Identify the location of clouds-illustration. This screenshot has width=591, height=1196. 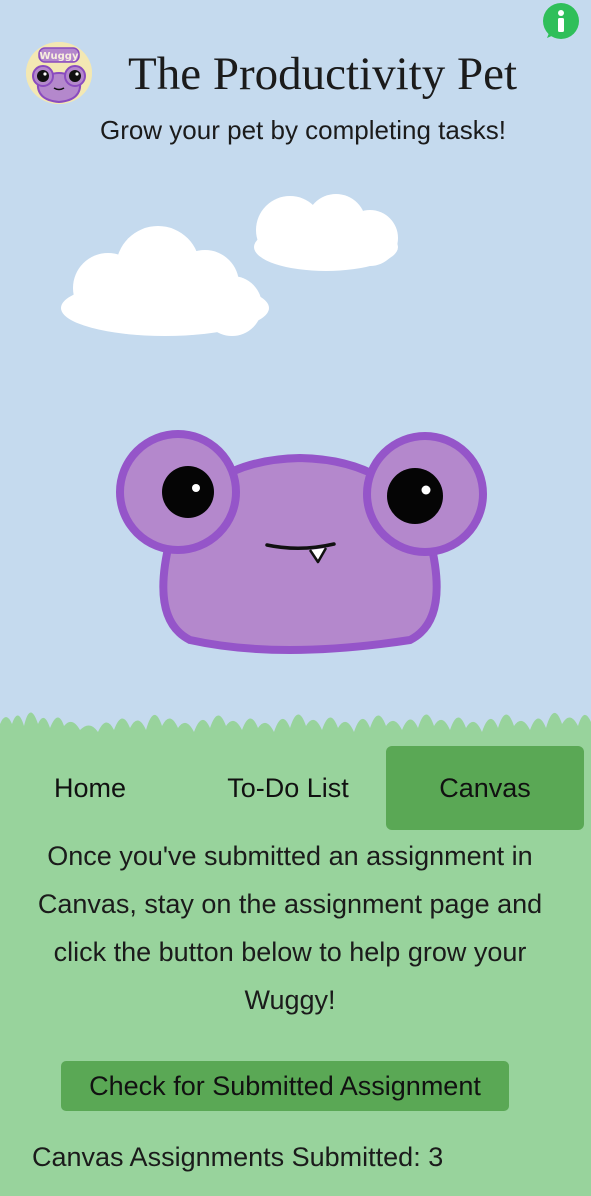
(229, 265).